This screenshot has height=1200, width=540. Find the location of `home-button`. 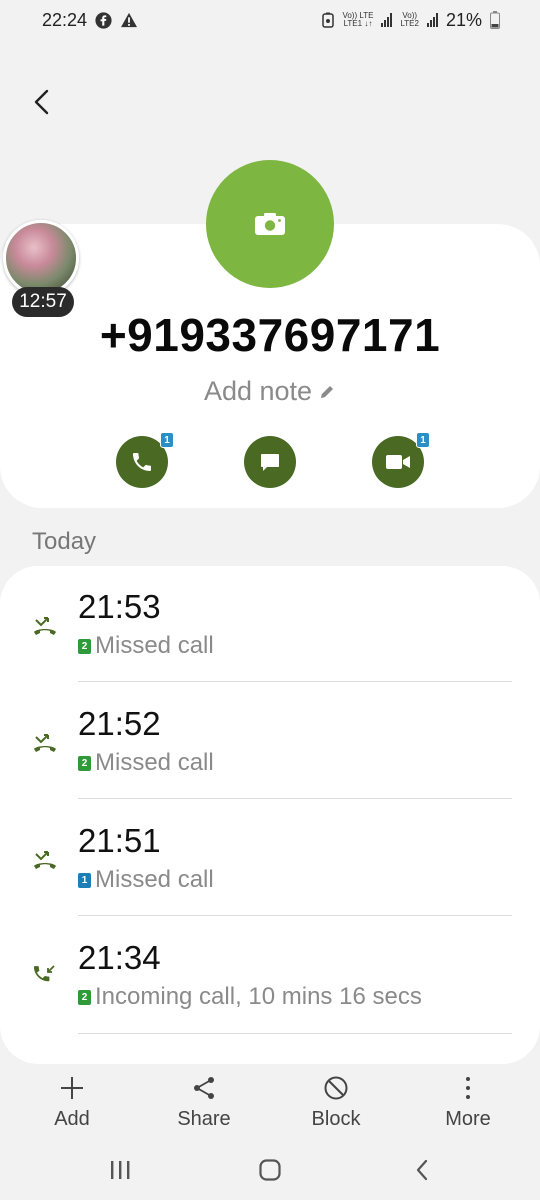

home-button is located at coordinates (270, 1170).